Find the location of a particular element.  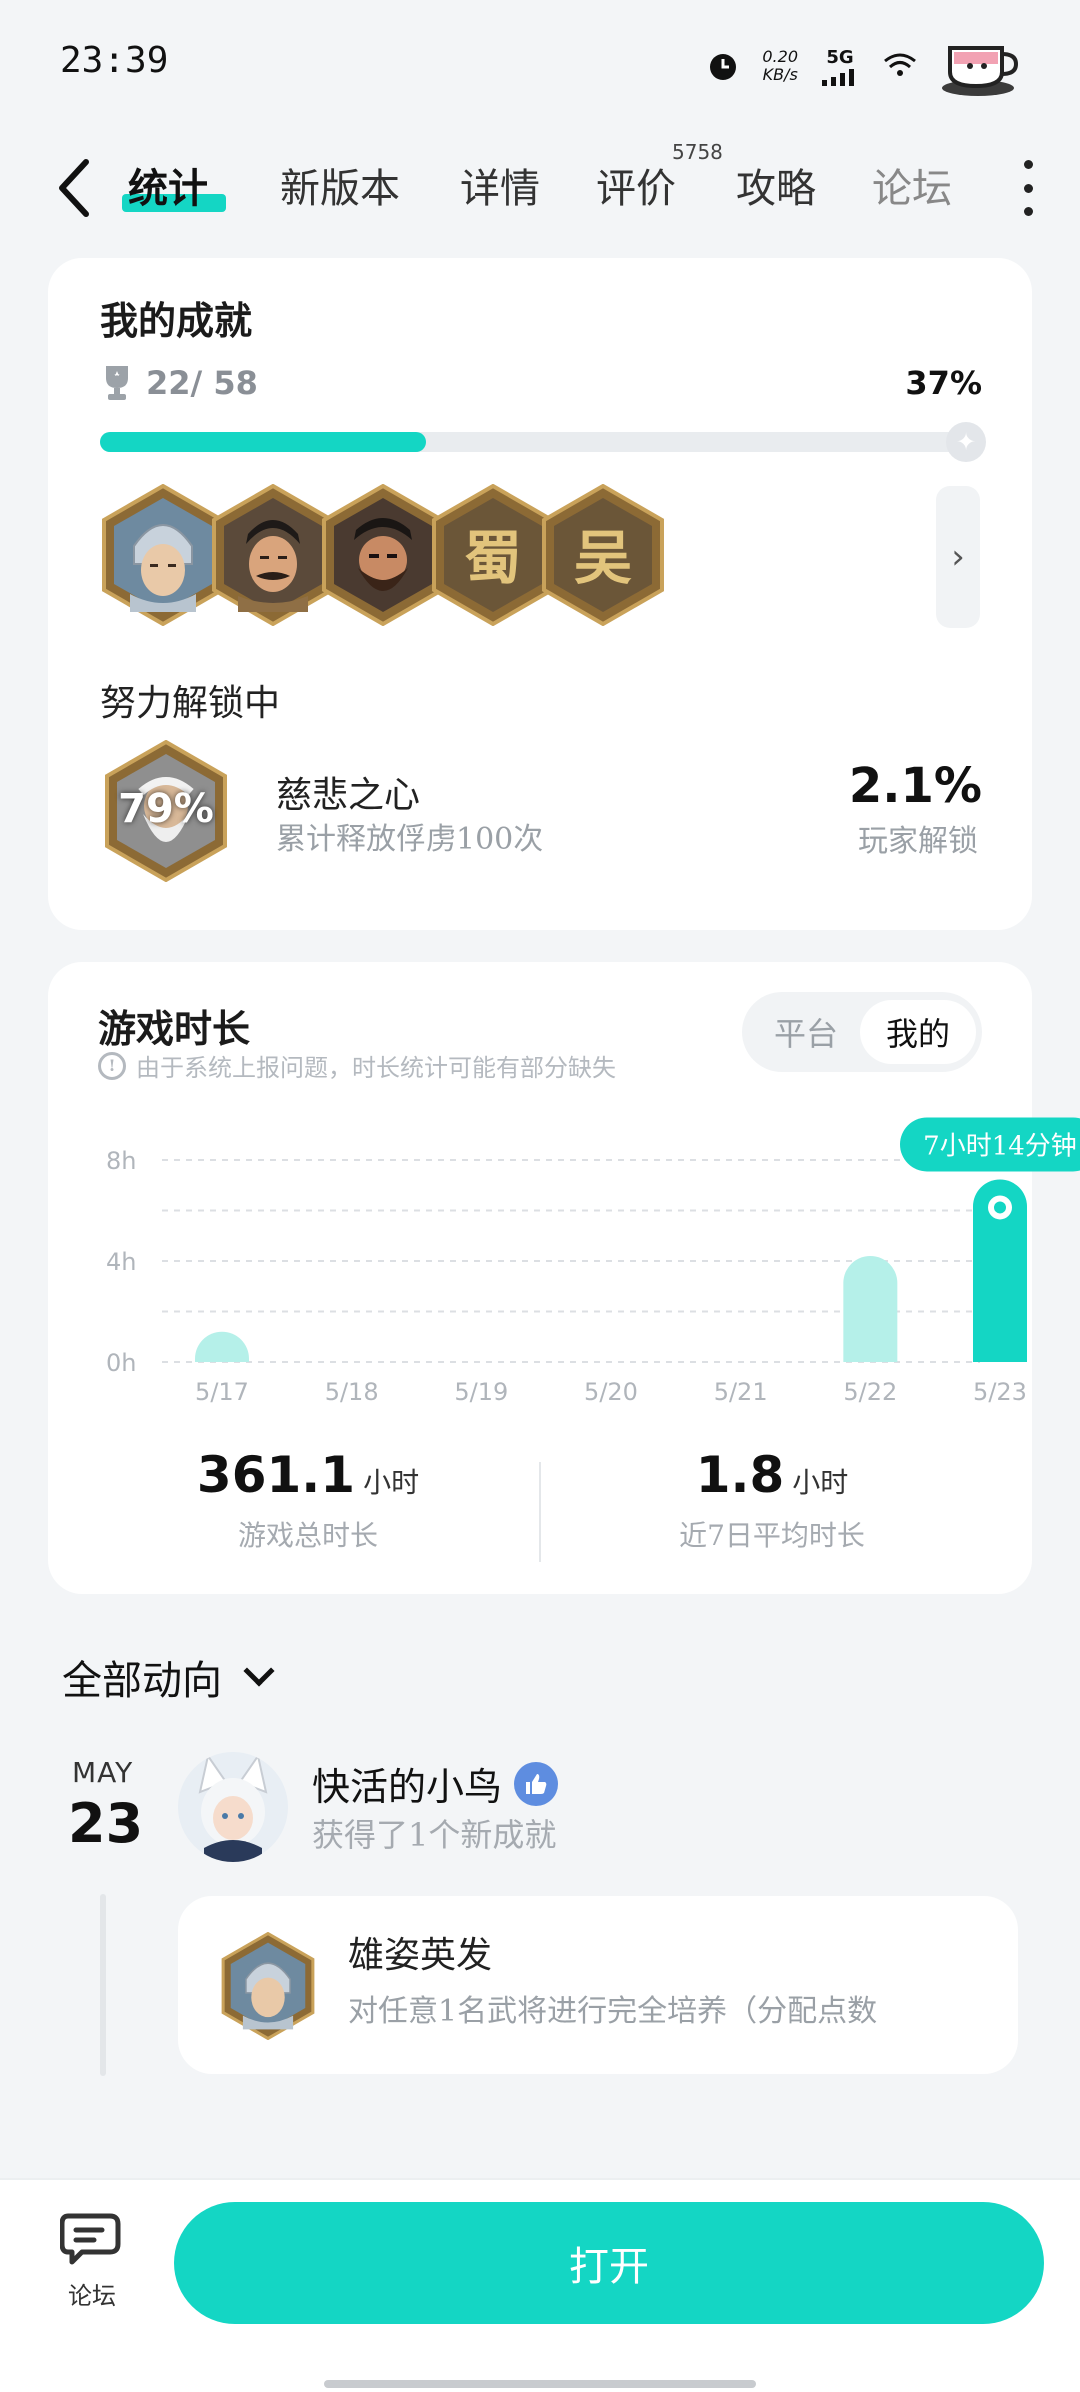

avg-playtime-label: 近7日平均时长 is located at coordinates (772, 1535).